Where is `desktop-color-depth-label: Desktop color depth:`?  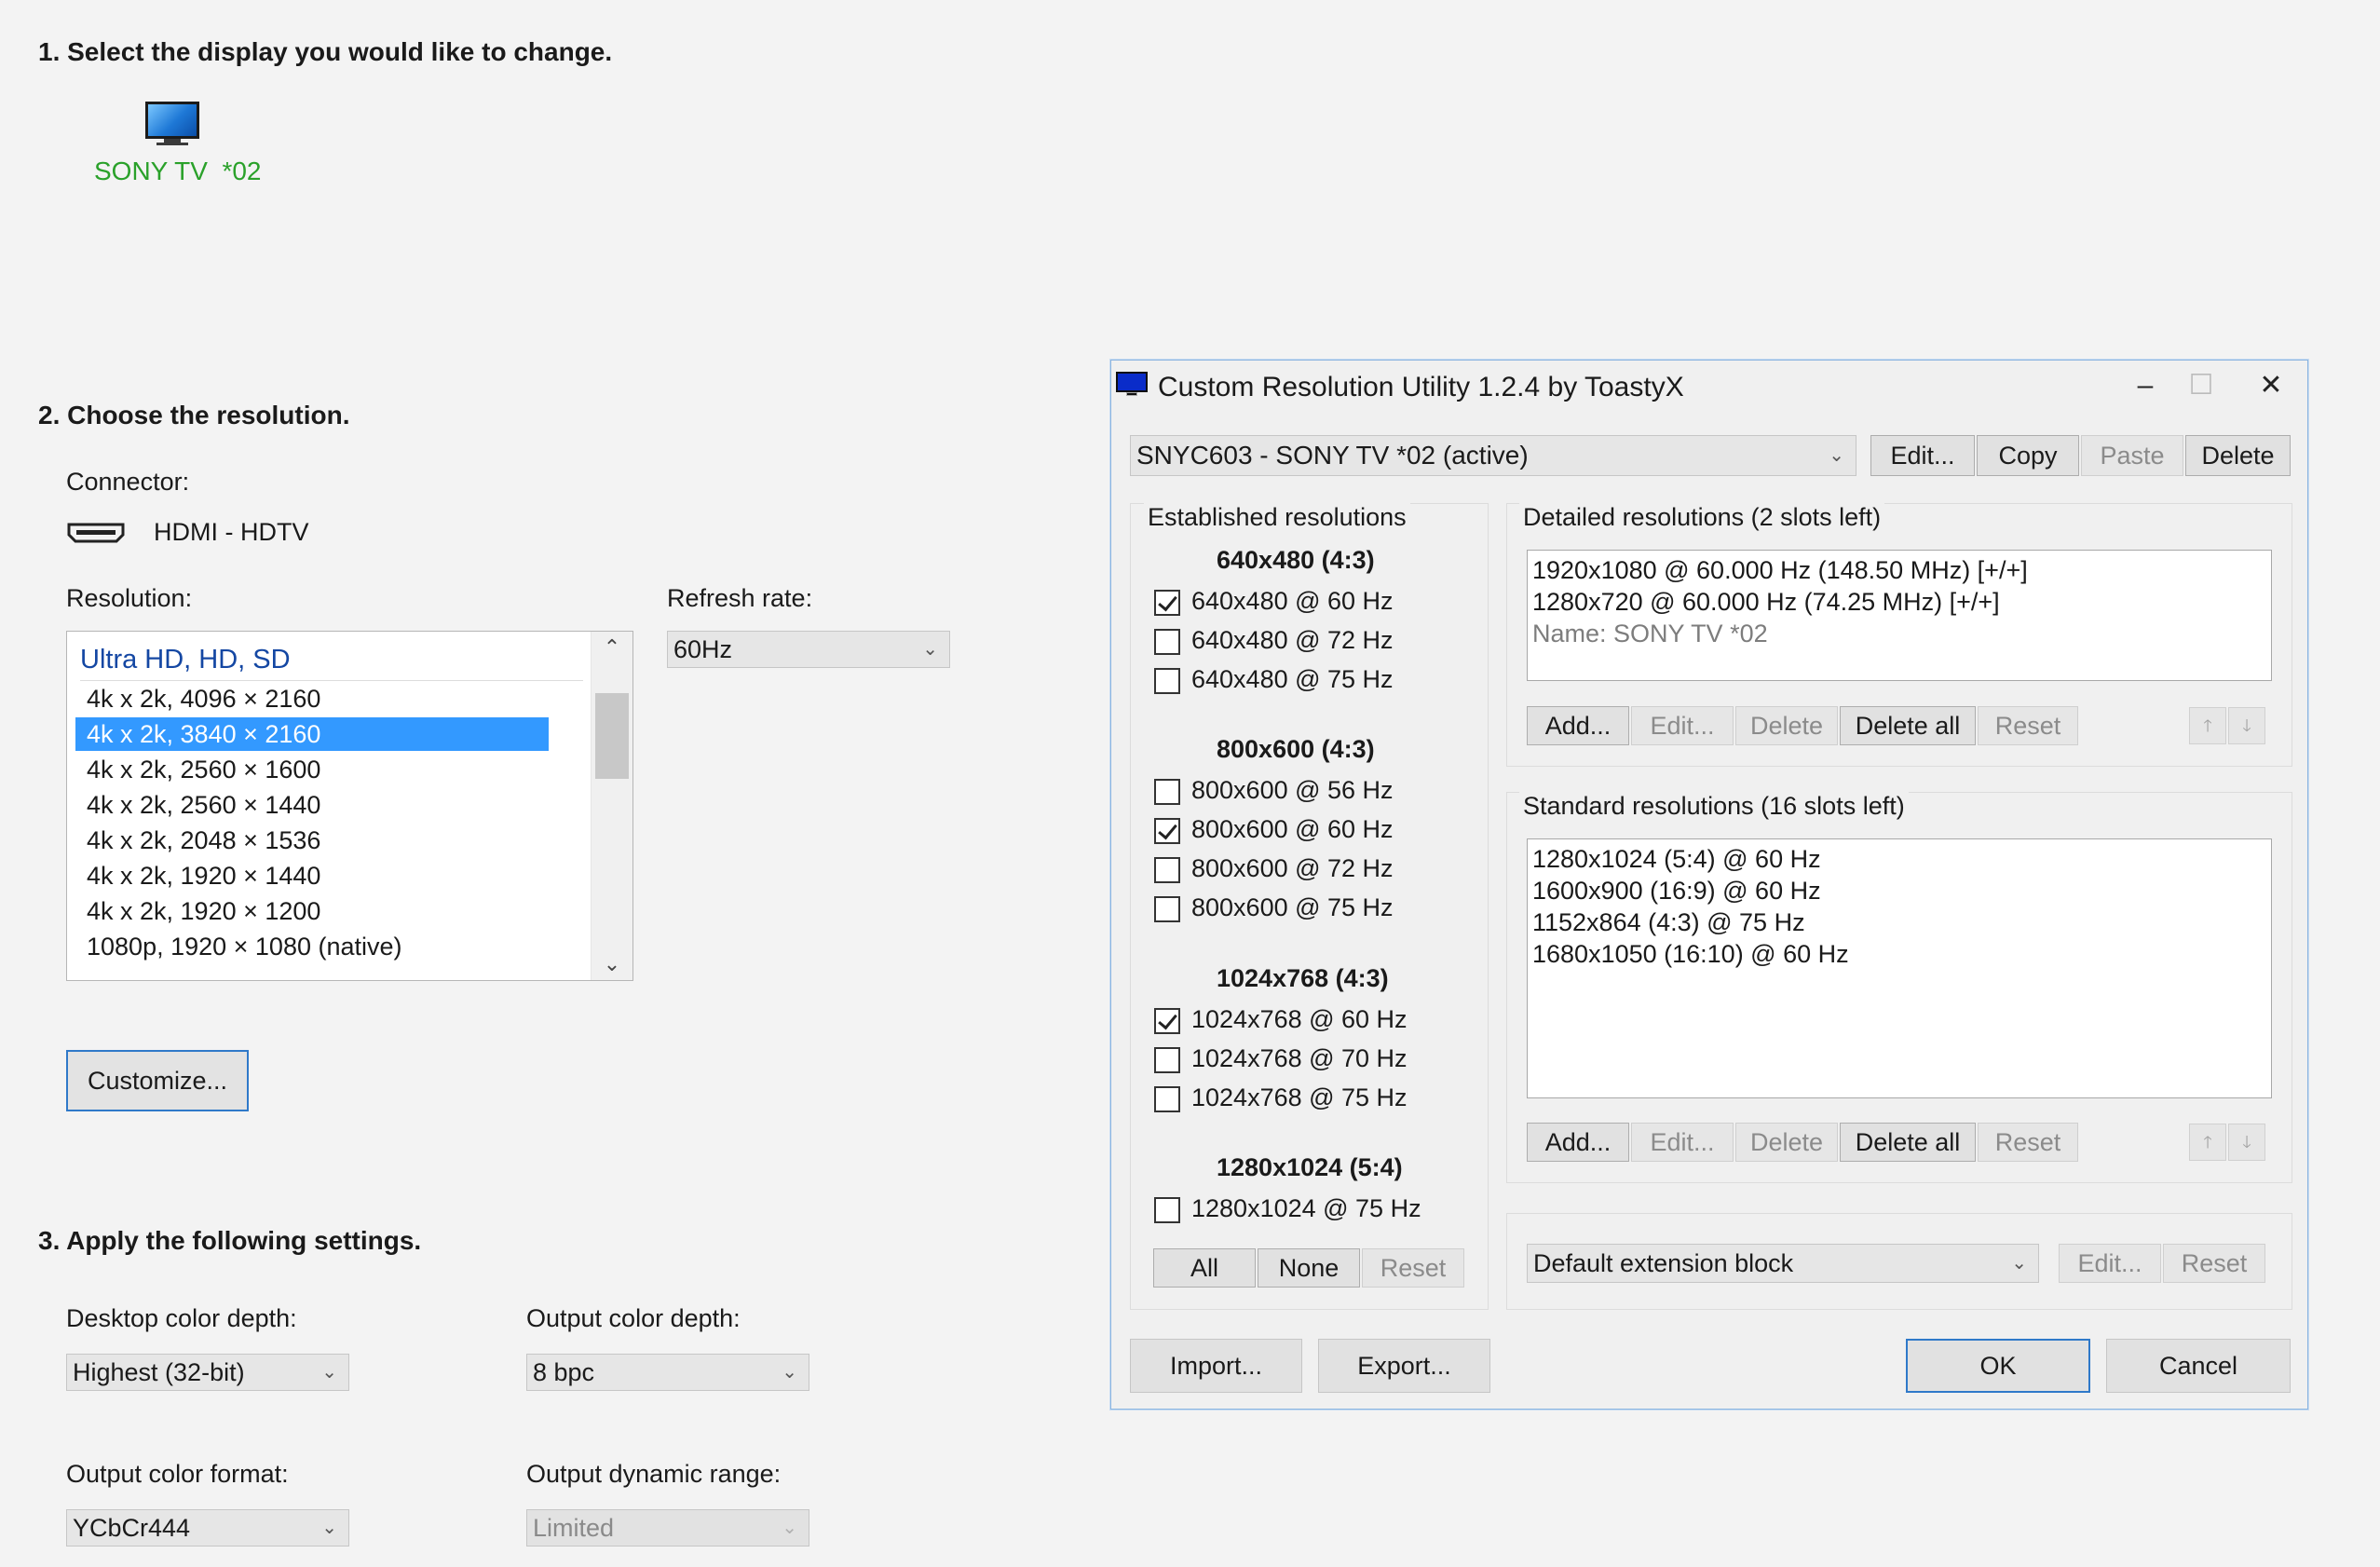
desktop-color-depth-label: Desktop color depth: is located at coordinates (181, 1318).